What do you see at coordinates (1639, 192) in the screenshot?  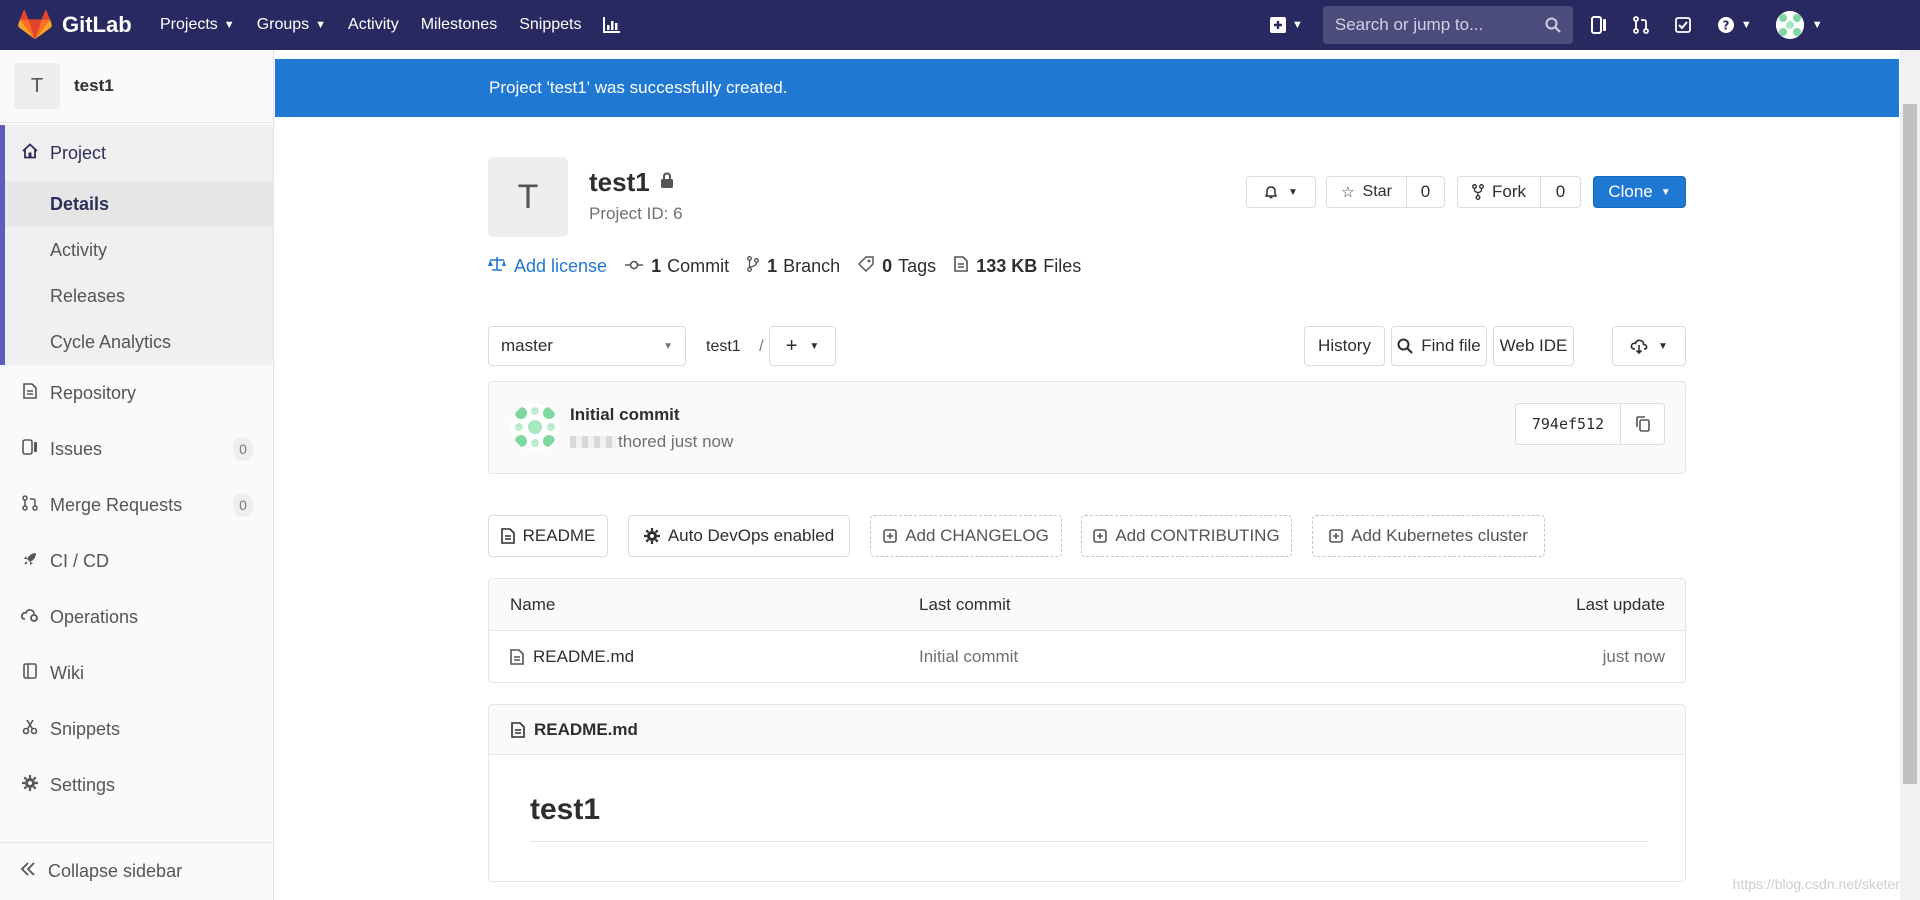 I see `clone-dropdown: Clone ▼` at bounding box center [1639, 192].